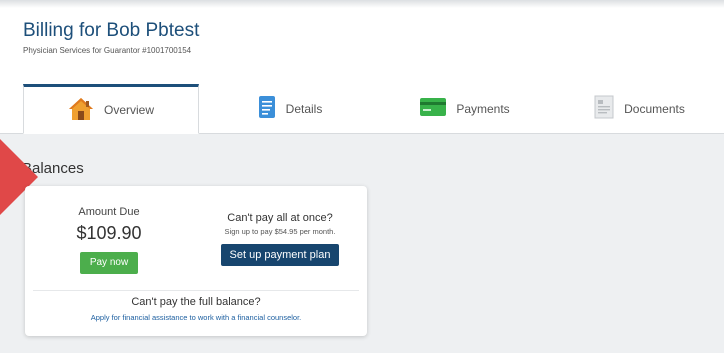 The height and width of the screenshot is (353, 724). What do you see at coordinates (81, 110) in the screenshot?
I see `house-icon` at bounding box center [81, 110].